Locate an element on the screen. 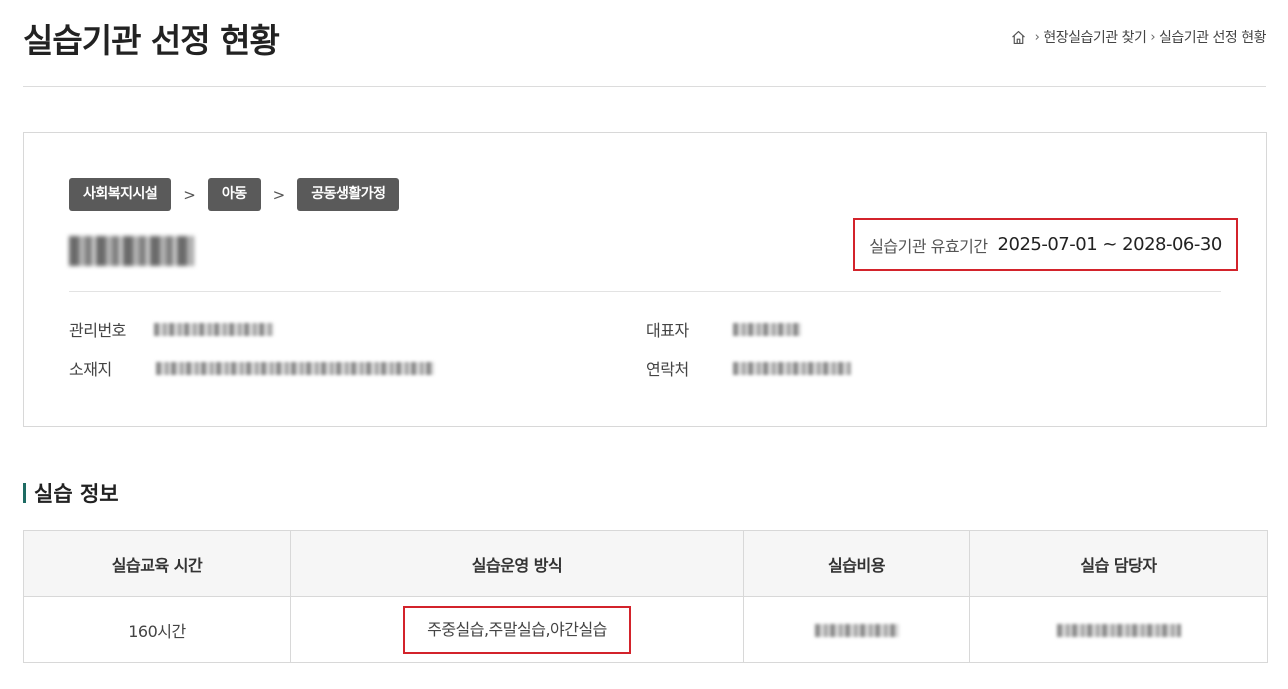 The height and width of the screenshot is (689, 1288). location-row: 소재지 is located at coordinates (251, 368).